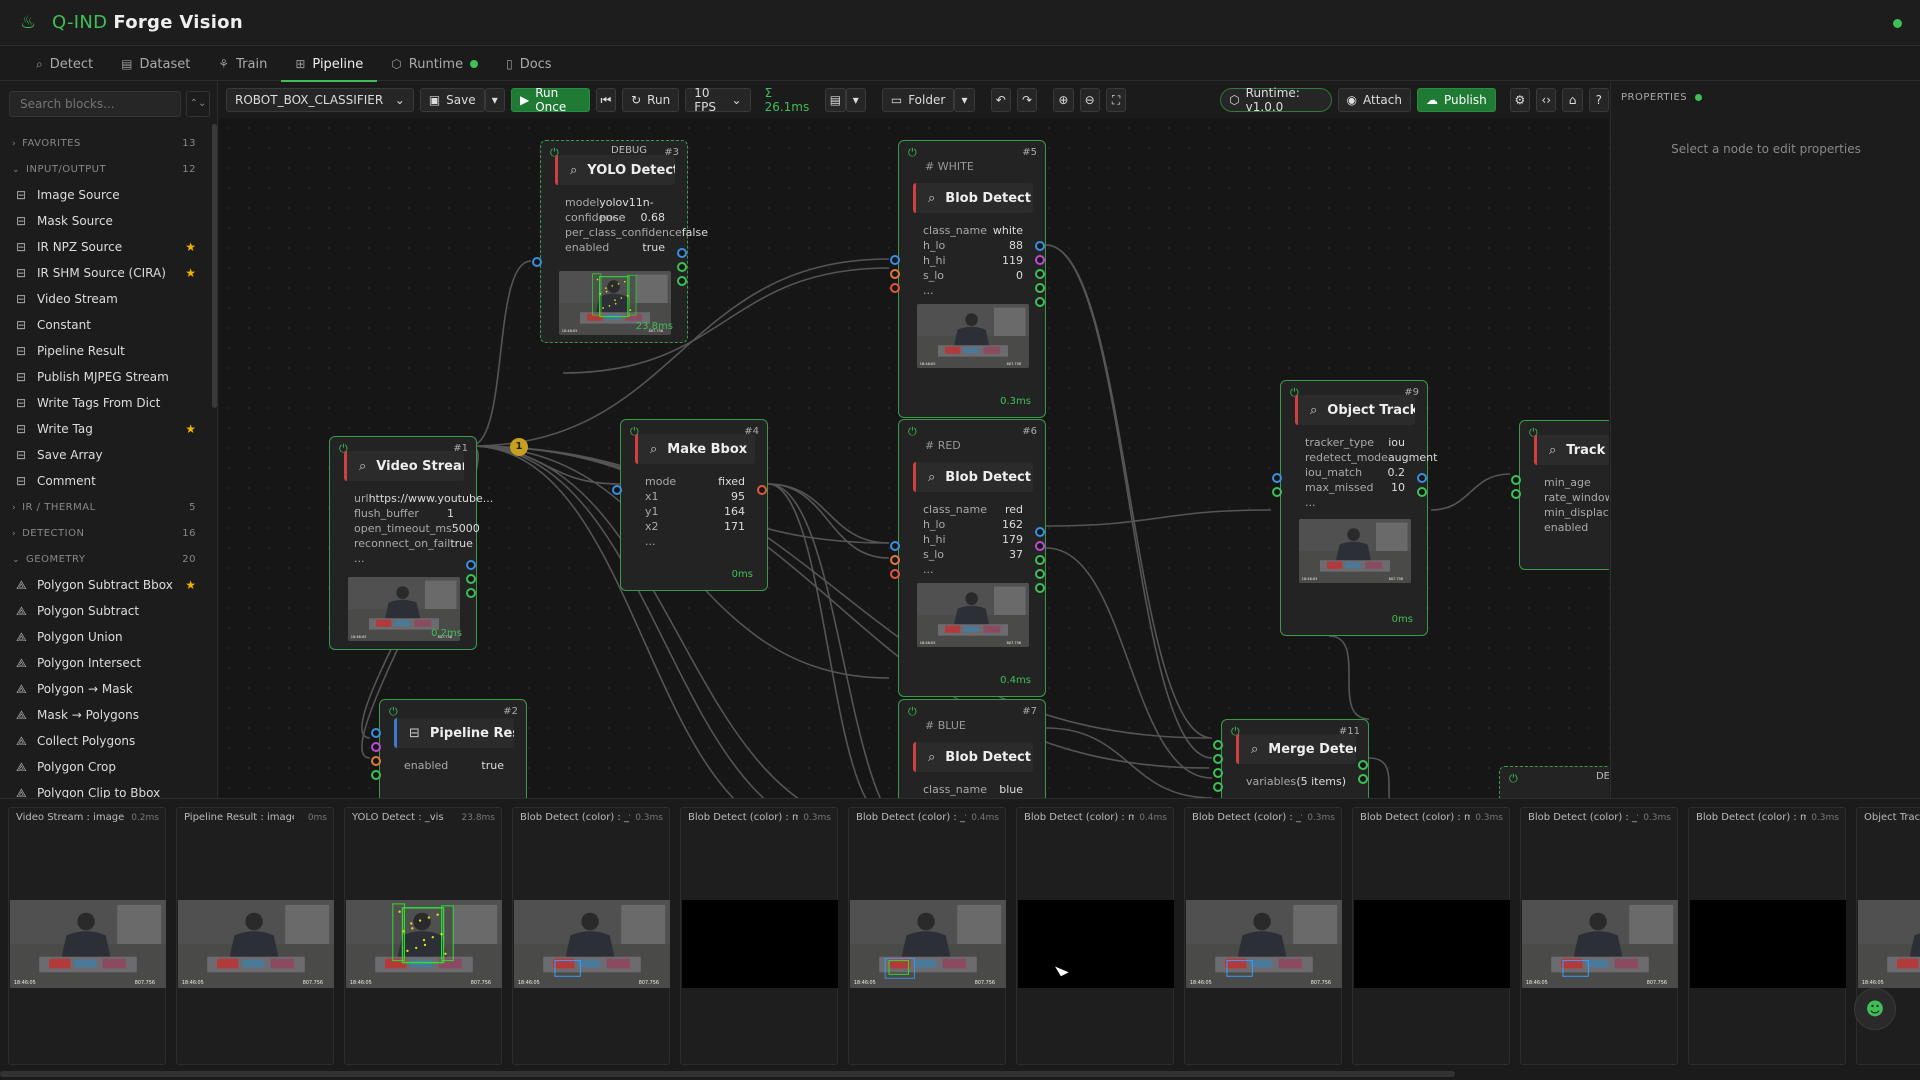  What do you see at coordinates (1571, 450) in the screenshot?
I see `node-header: ⌕ Track` at bounding box center [1571, 450].